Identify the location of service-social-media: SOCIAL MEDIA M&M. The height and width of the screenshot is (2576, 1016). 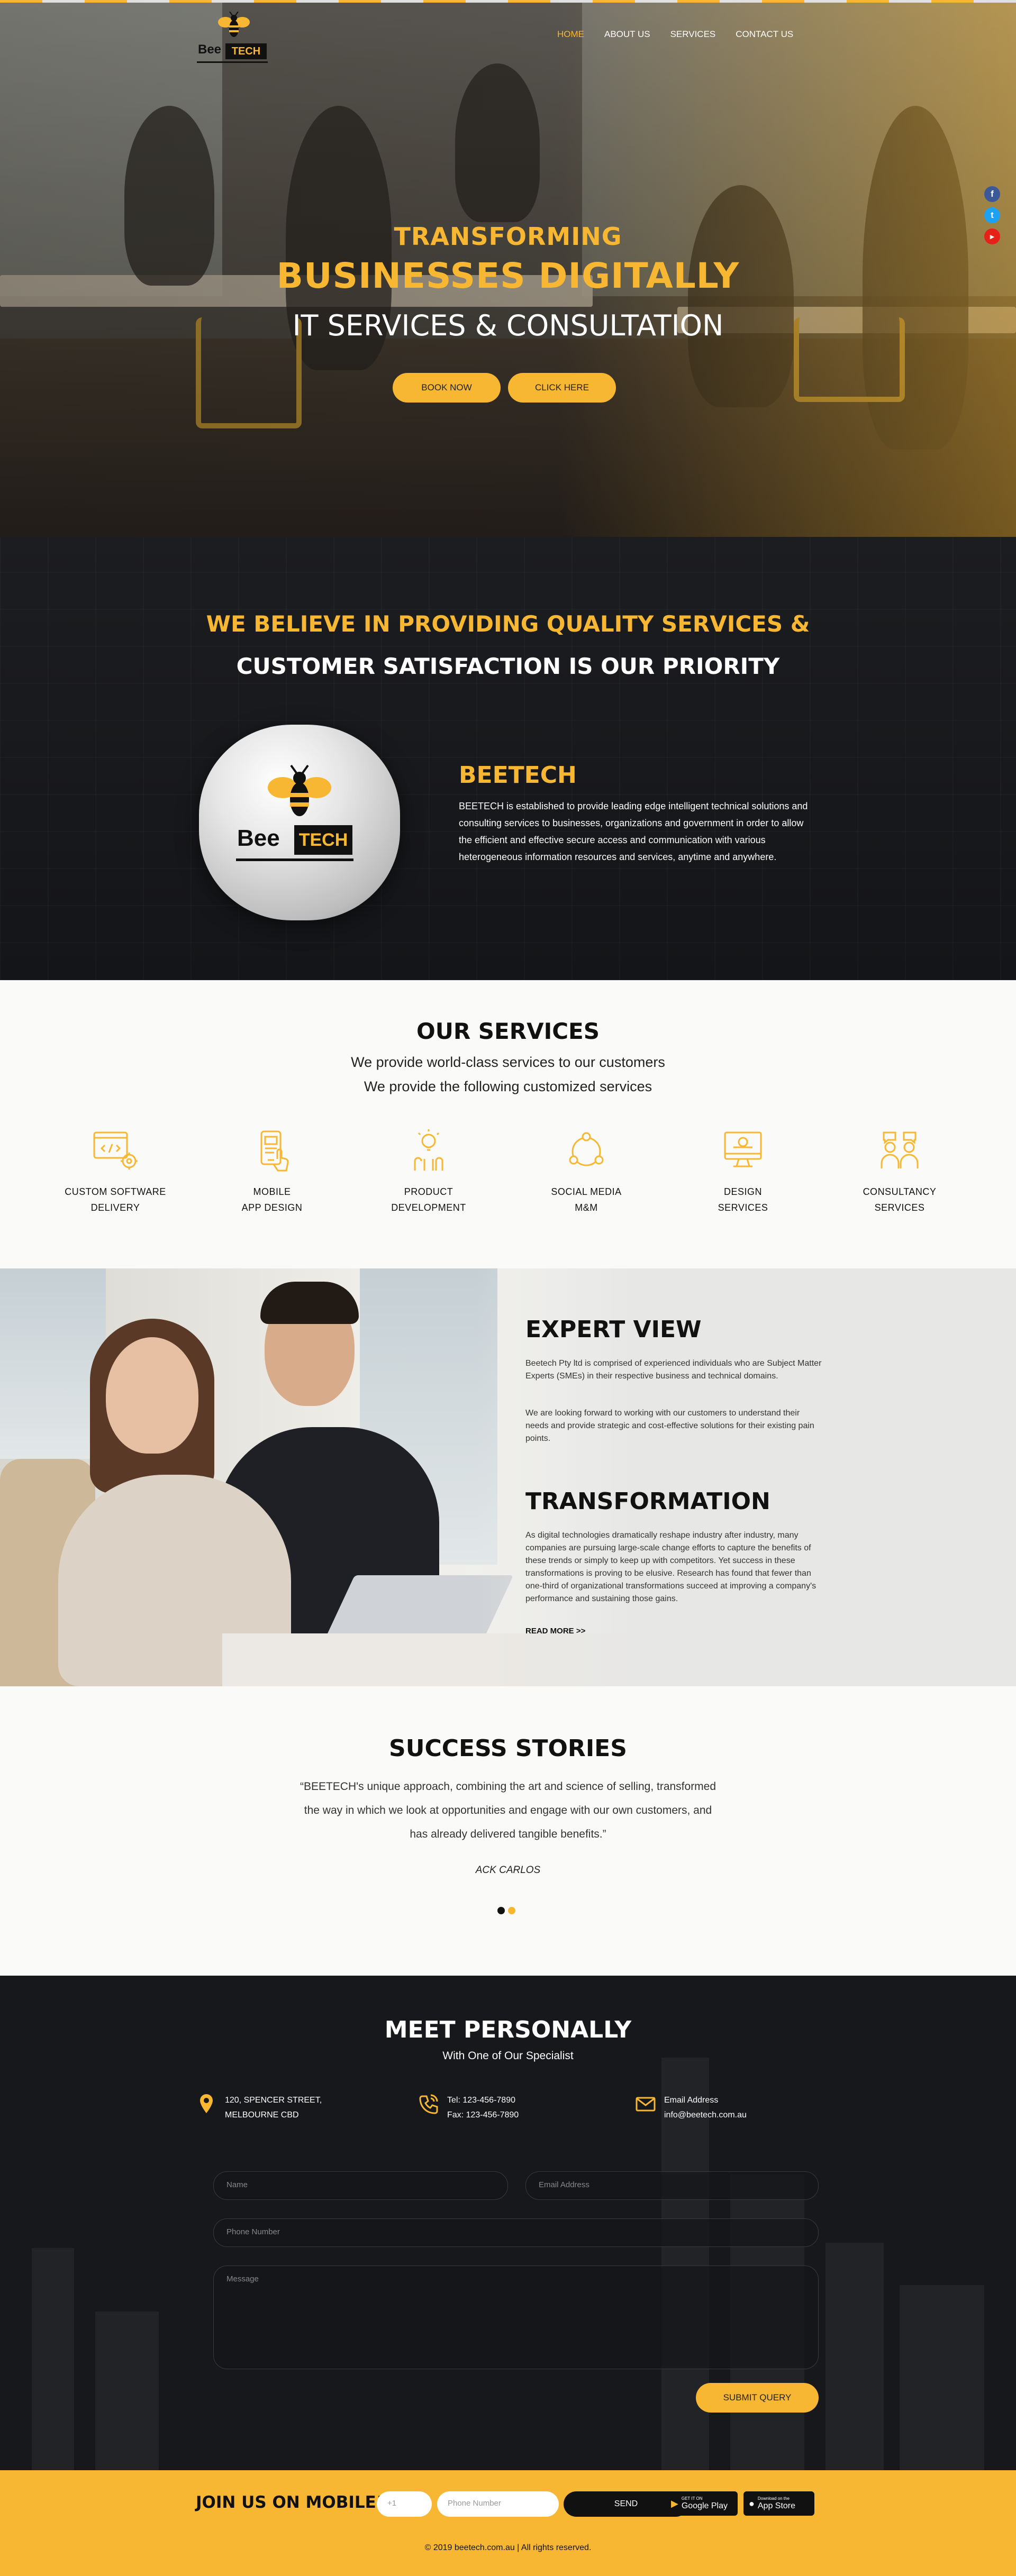
(586, 1172).